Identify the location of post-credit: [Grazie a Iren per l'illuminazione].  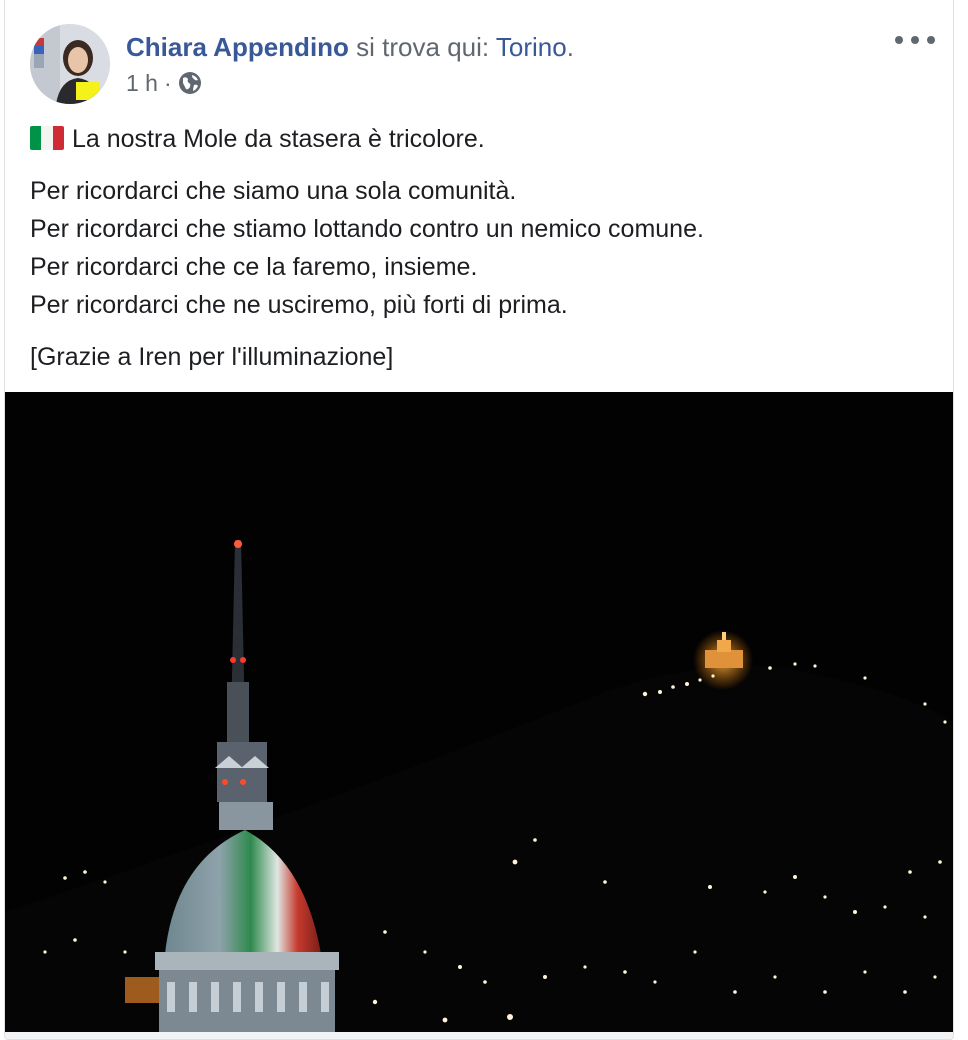
(212, 357).